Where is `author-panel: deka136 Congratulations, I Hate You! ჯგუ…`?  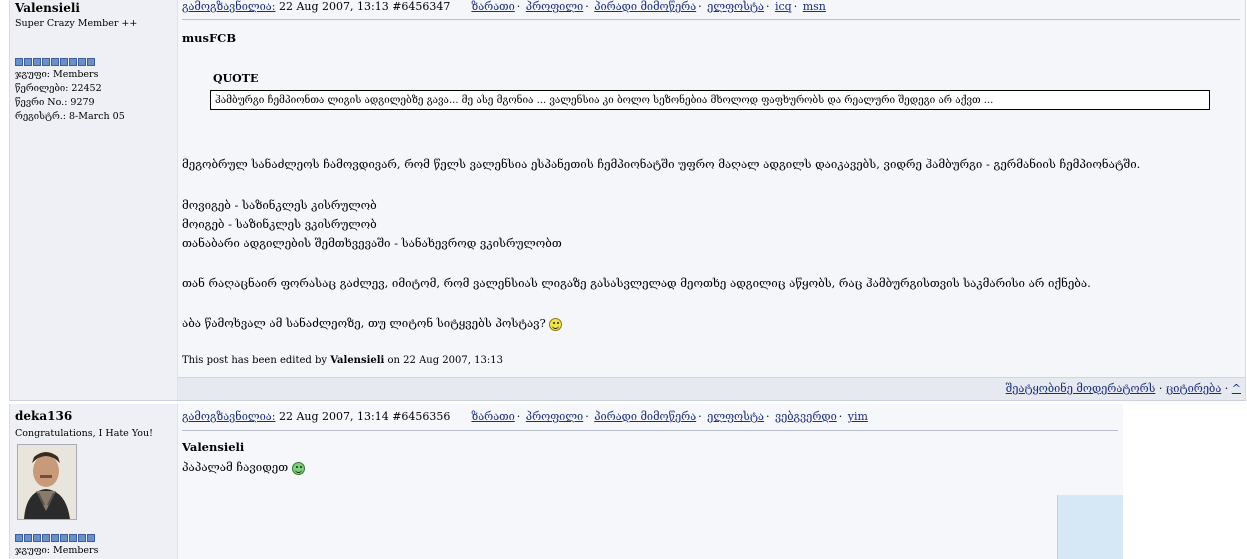
author-panel: deka136 Congratulations, I Hate You! ჯგუ… is located at coordinates (94, 481).